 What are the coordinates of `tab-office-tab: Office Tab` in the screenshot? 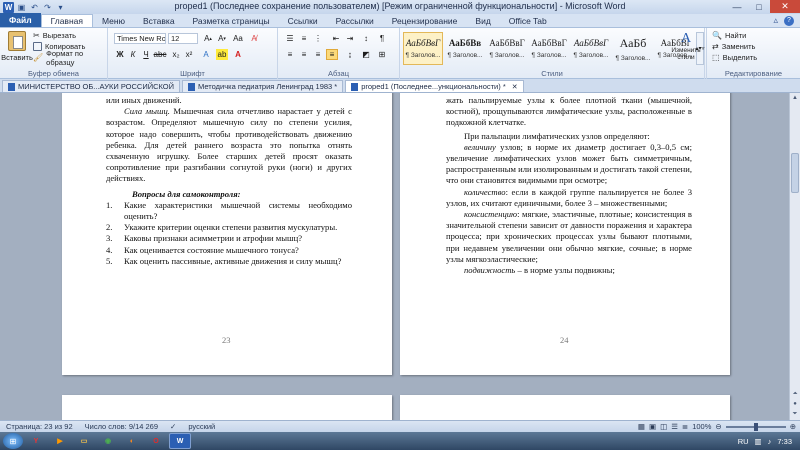 It's located at (528, 20).